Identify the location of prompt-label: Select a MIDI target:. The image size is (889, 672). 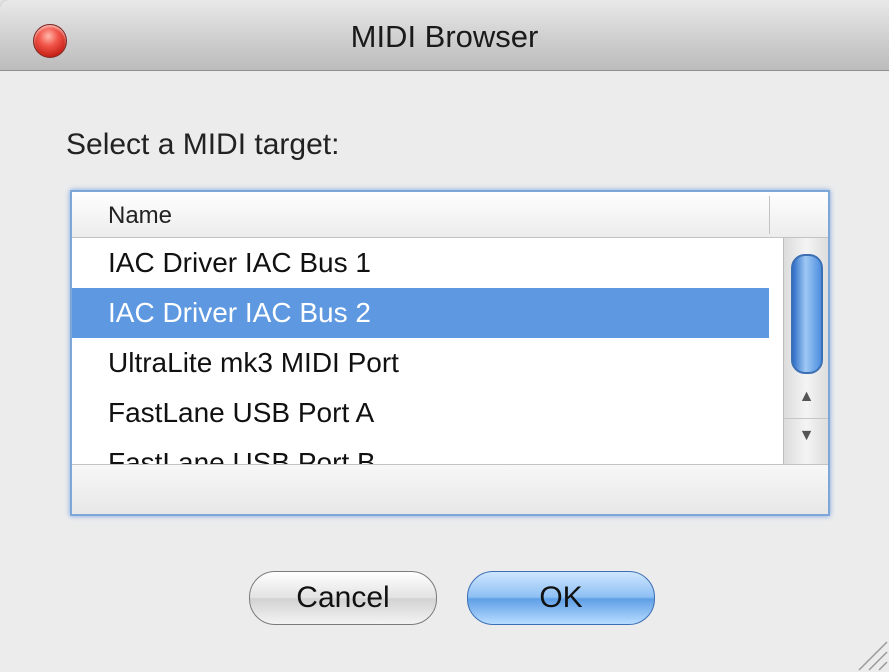
(203, 144).